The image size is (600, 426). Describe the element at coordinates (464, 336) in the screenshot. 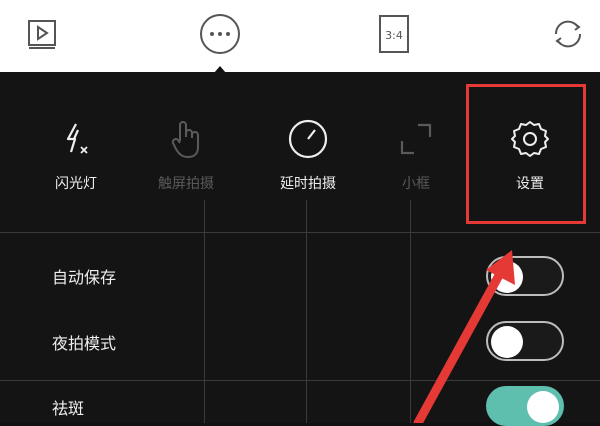

I see `annotation-arrow` at that location.